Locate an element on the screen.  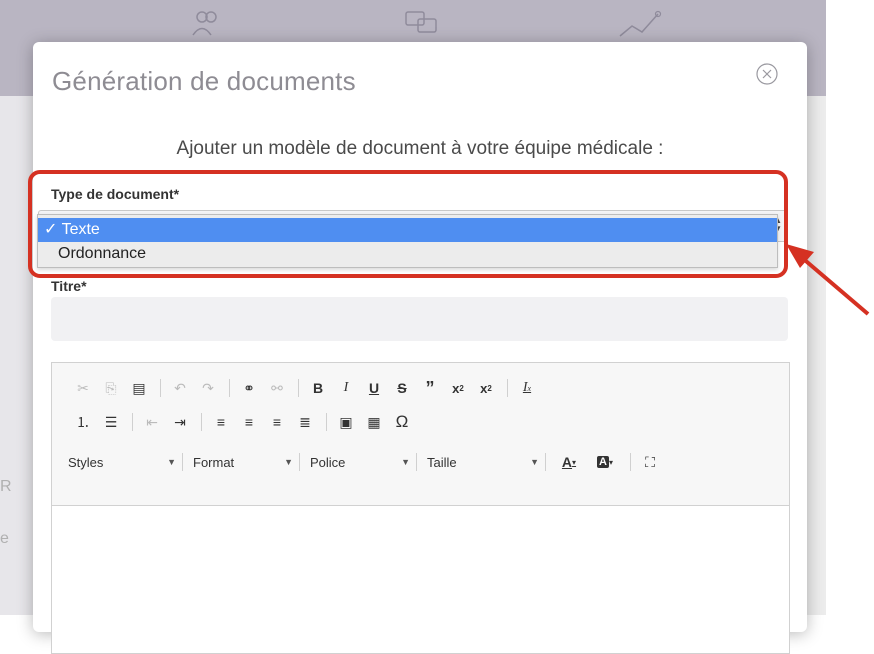
redo-icon: ↷ is located at coordinates (208, 388).